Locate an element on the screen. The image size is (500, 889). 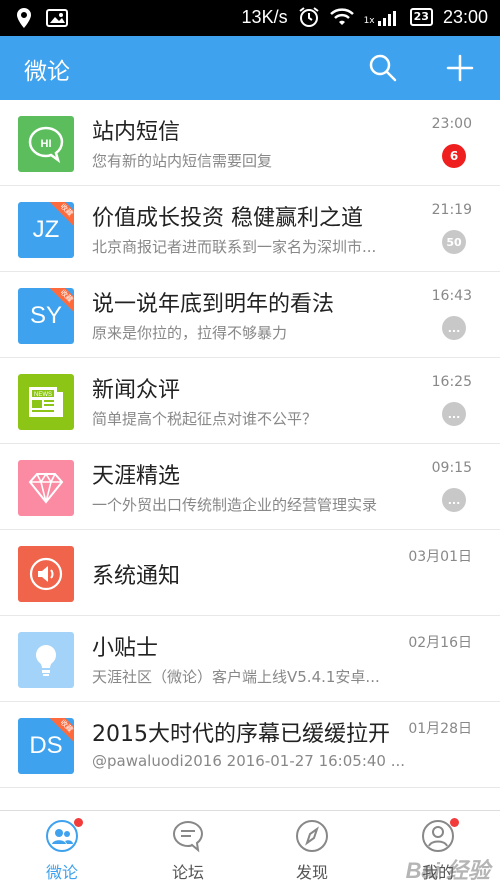
wifi-icon is located at coordinates (341, 16).